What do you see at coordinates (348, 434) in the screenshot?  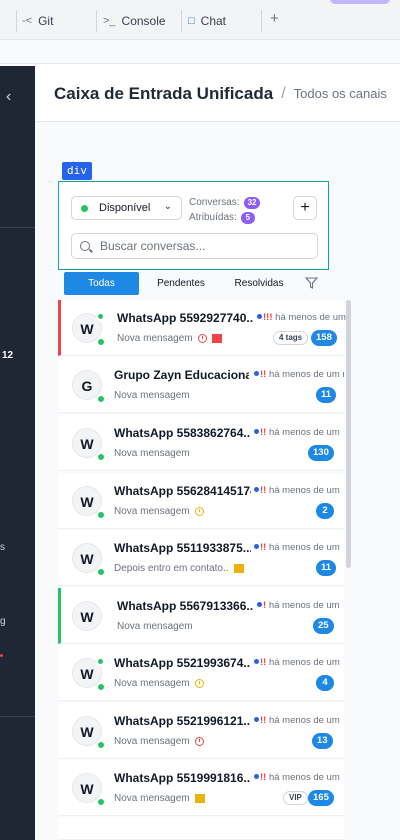 I see `list-scrollbar` at bounding box center [348, 434].